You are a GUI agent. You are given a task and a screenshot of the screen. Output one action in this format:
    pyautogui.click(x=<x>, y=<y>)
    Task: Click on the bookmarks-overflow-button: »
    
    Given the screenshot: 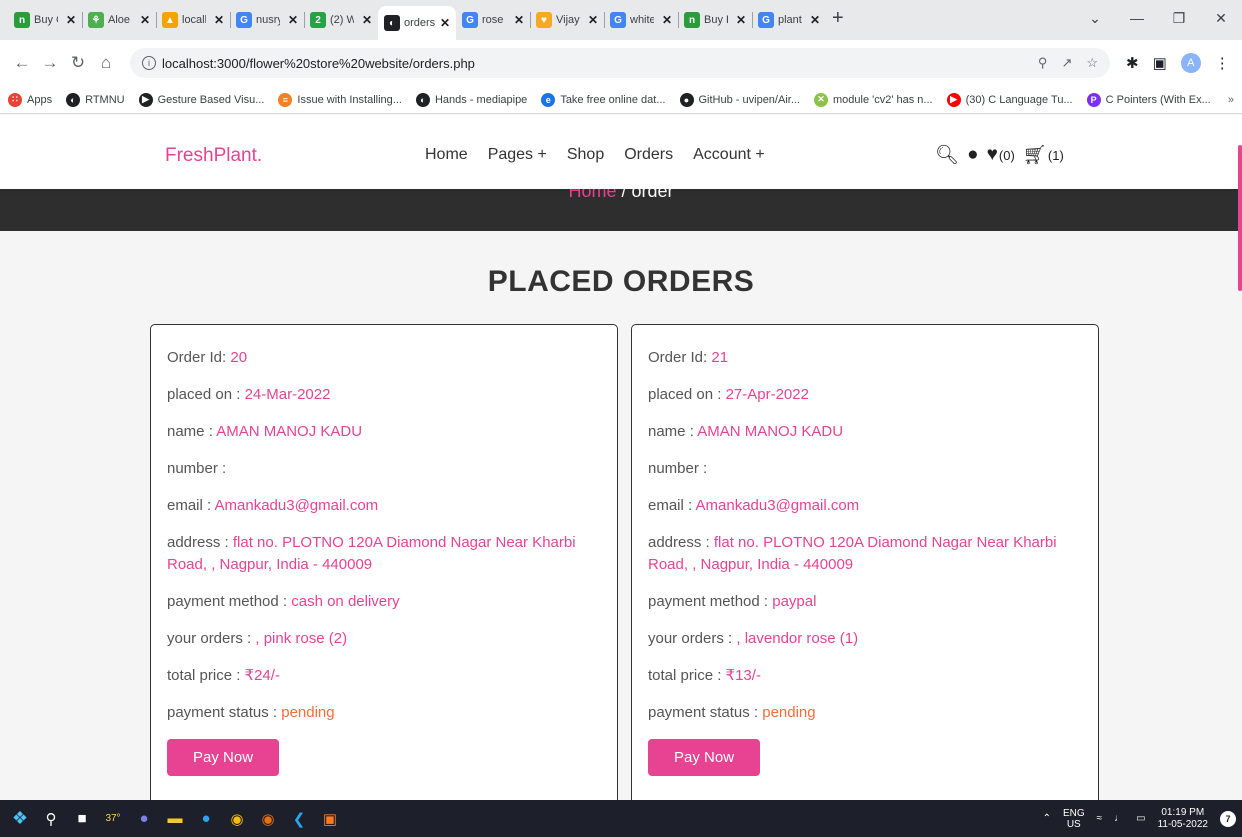 What is the action you would take?
    pyautogui.click(x=1231, y=100)
    